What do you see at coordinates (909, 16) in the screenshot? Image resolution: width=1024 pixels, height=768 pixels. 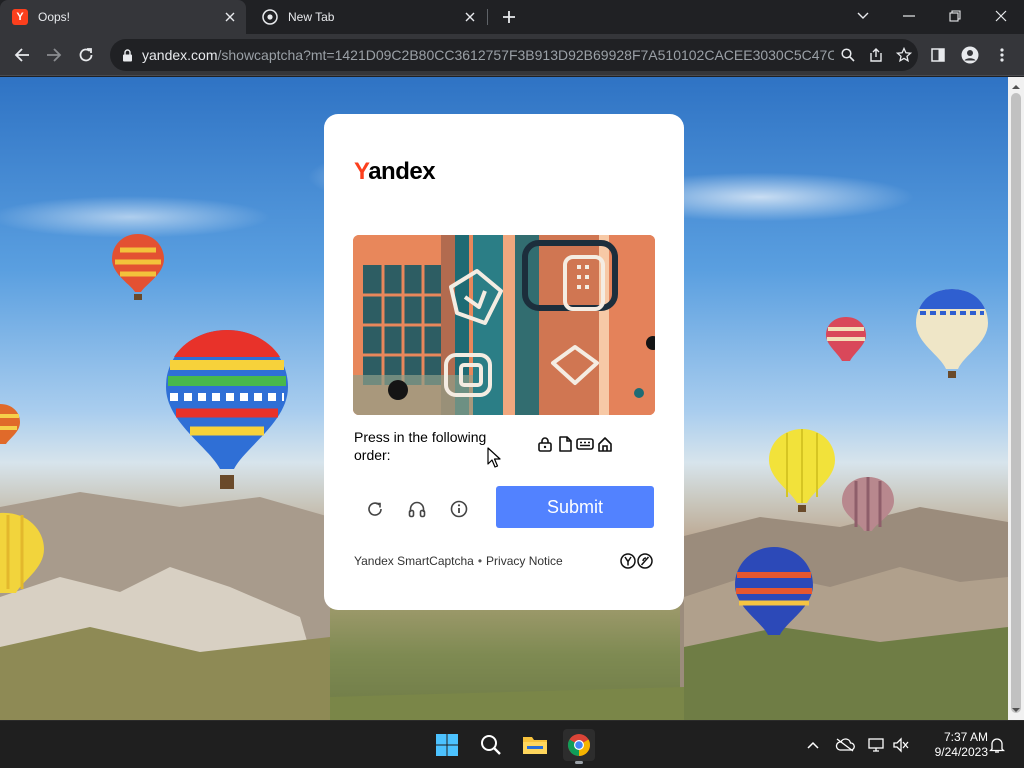 I see `minimize-button` at bounding box center [909, 16].